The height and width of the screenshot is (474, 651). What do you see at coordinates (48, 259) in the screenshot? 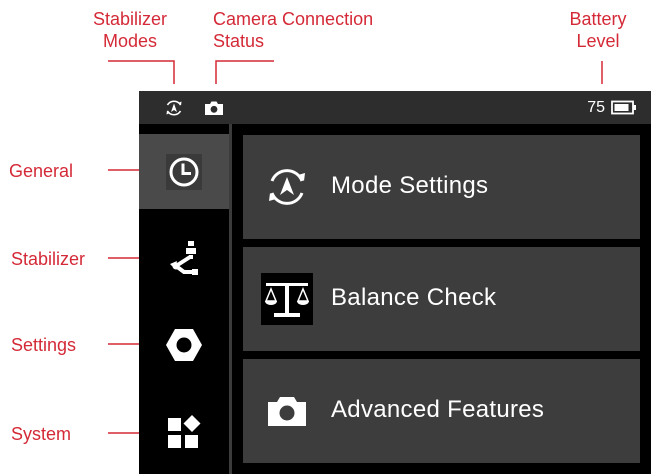
I see `annotation-stabilizer: Stabilizer` at bounding box center [48, 259].